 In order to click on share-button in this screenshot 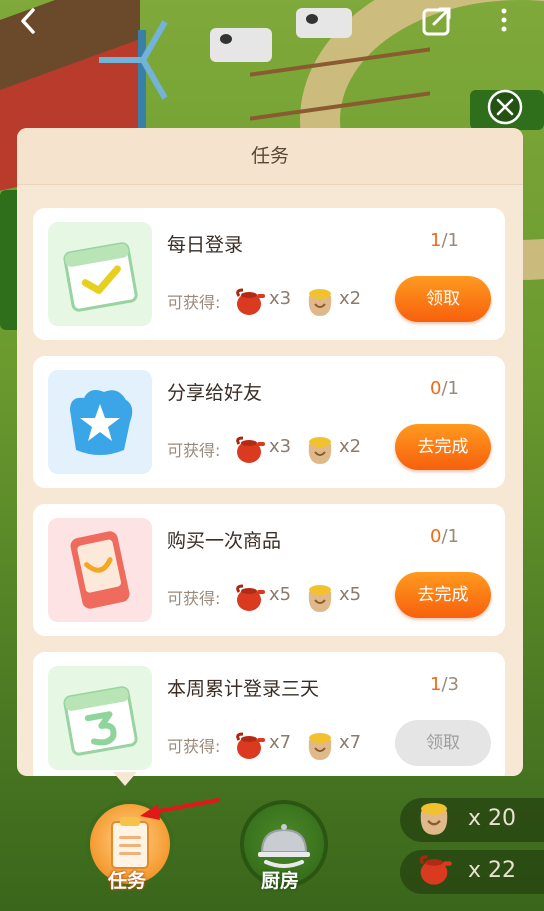, I will do `click(437, 22)`.